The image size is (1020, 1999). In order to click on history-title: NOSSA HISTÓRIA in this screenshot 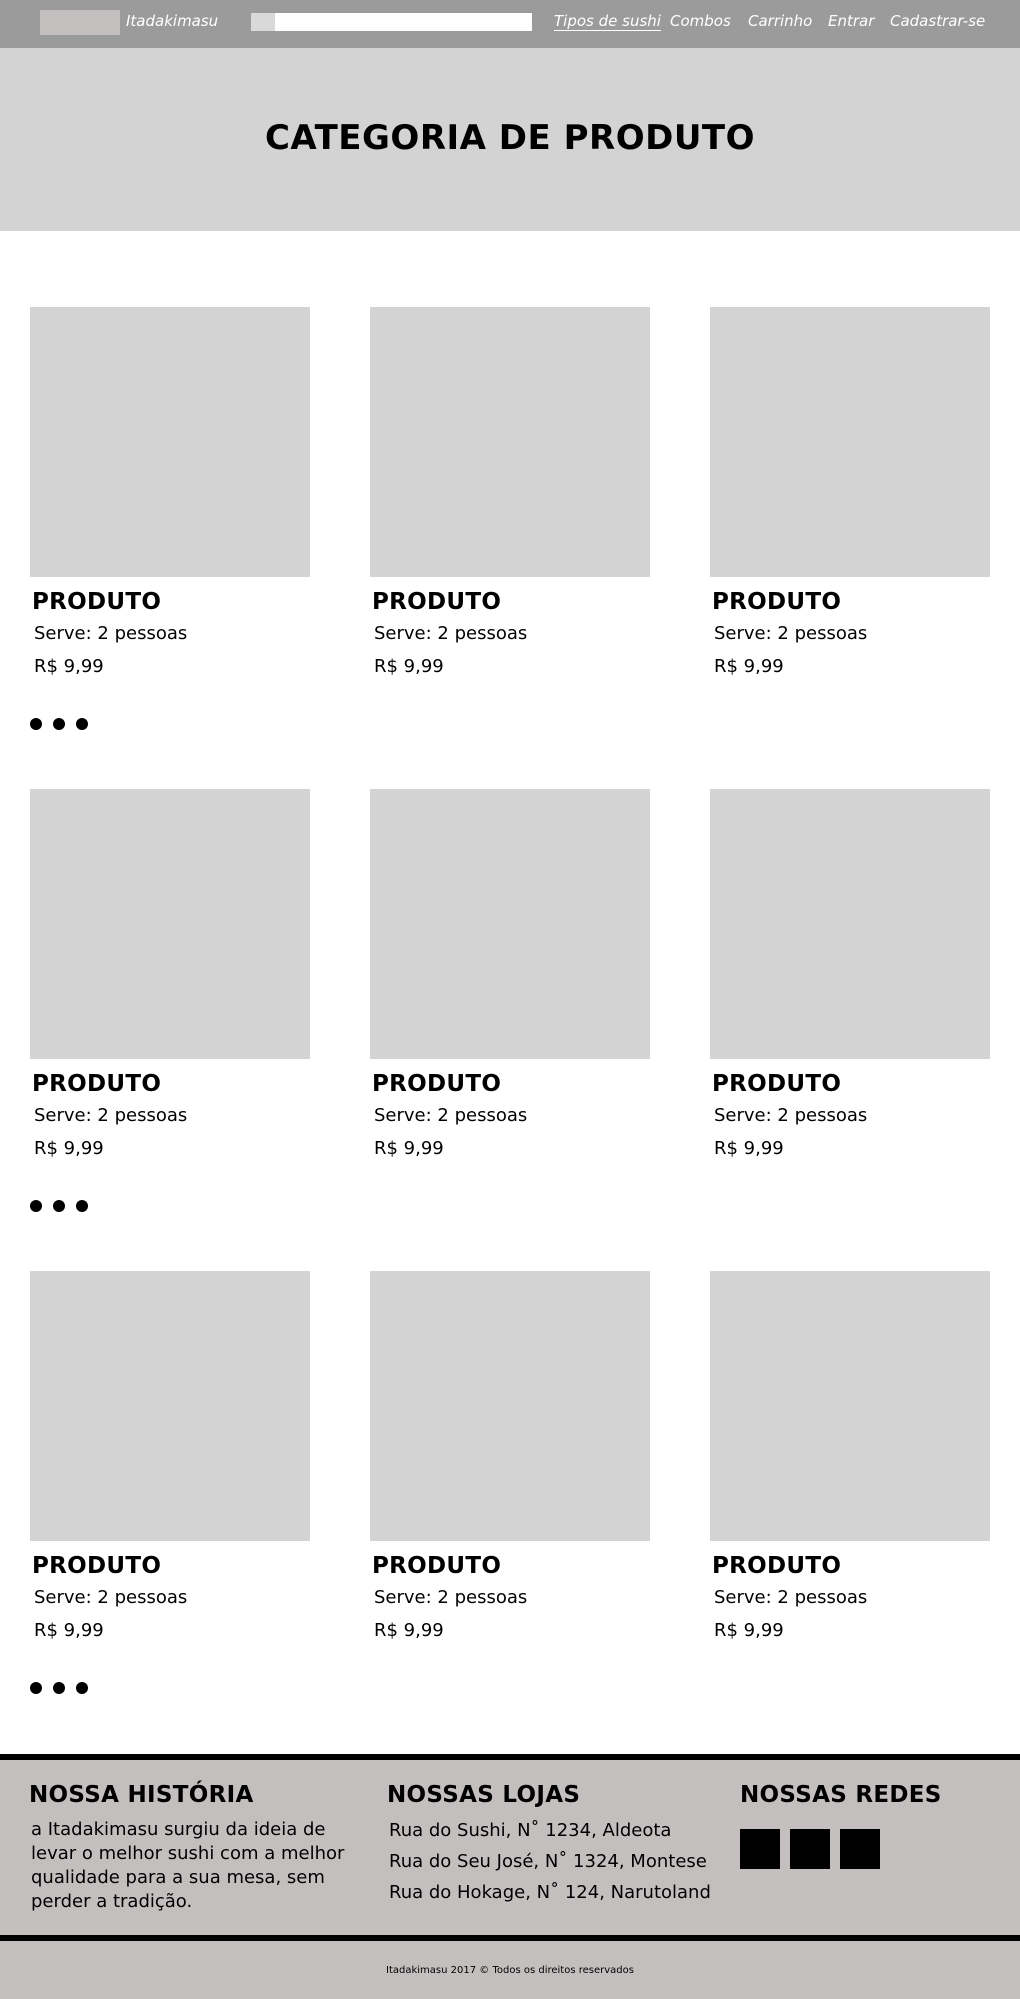, I will do `click(141, 1795)`.